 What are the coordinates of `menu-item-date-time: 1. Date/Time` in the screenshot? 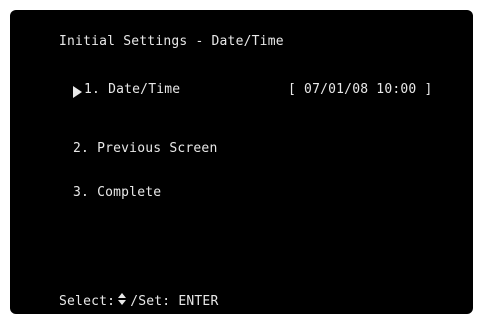 It's located at (132, 90).